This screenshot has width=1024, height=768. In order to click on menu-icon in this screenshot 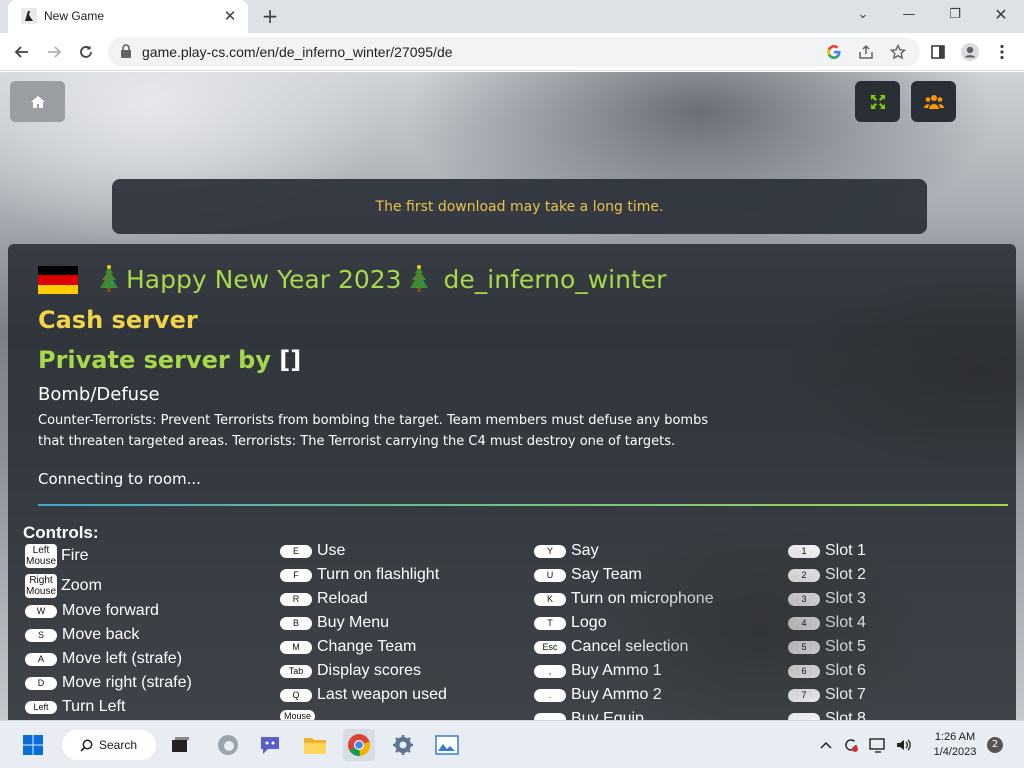, I will do `click(1002, 52)`.